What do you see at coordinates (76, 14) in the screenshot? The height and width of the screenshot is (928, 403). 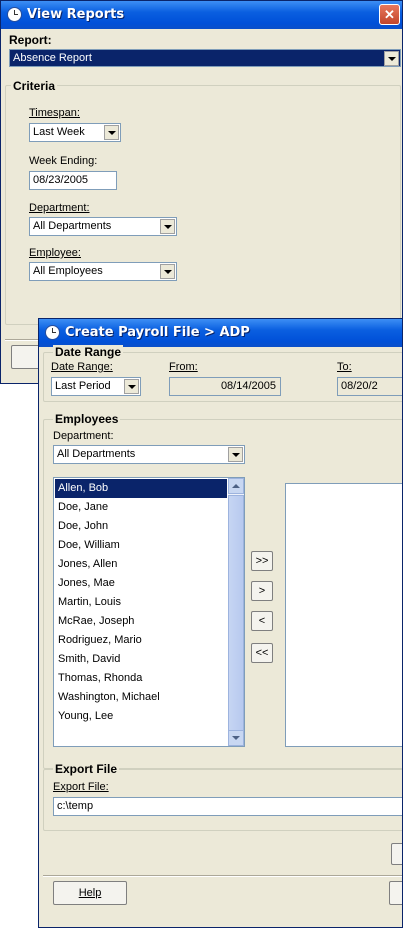 I see `view-reports-title: View Reports` at bounding box center [76, 14].